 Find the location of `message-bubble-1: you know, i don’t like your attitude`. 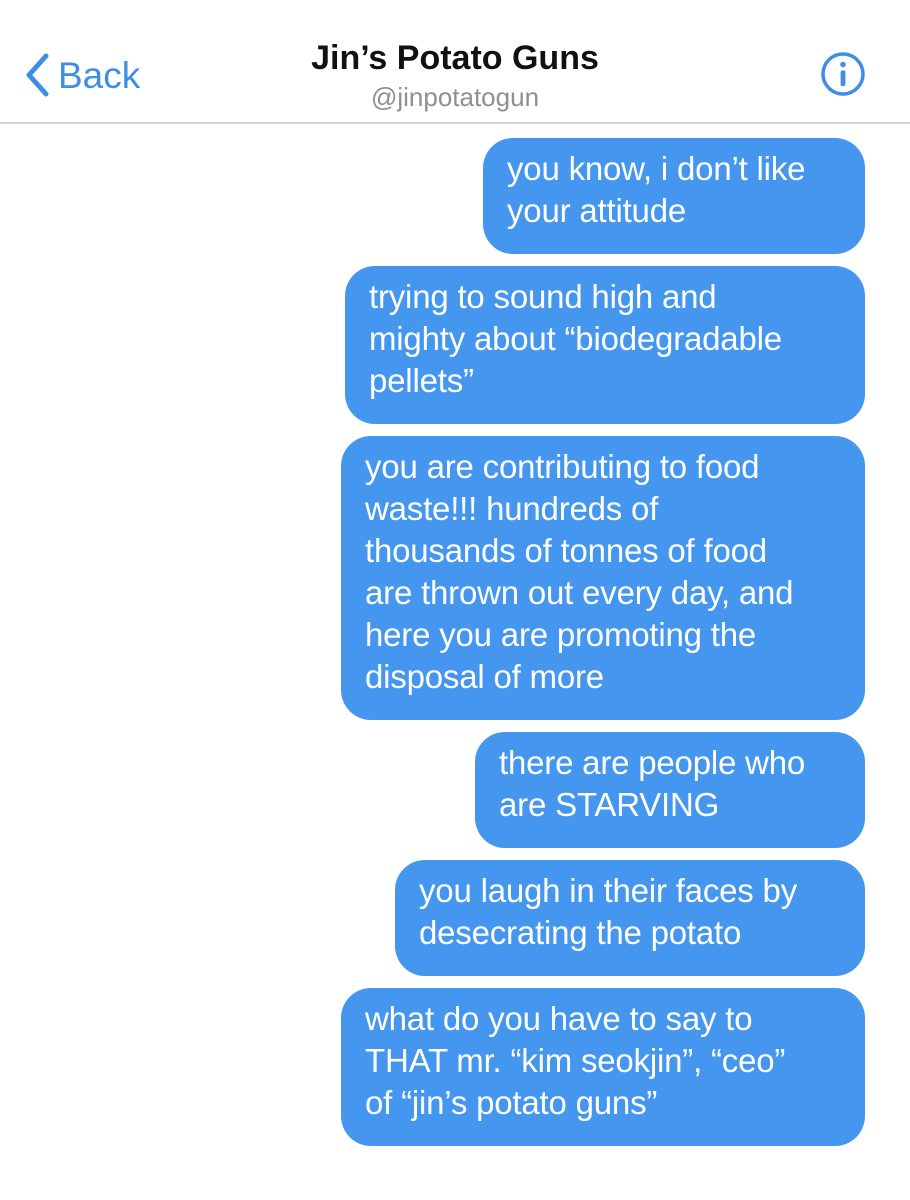

message-bubble-1: you know, i don’t like your attitude is located at coordinates (674, 196).